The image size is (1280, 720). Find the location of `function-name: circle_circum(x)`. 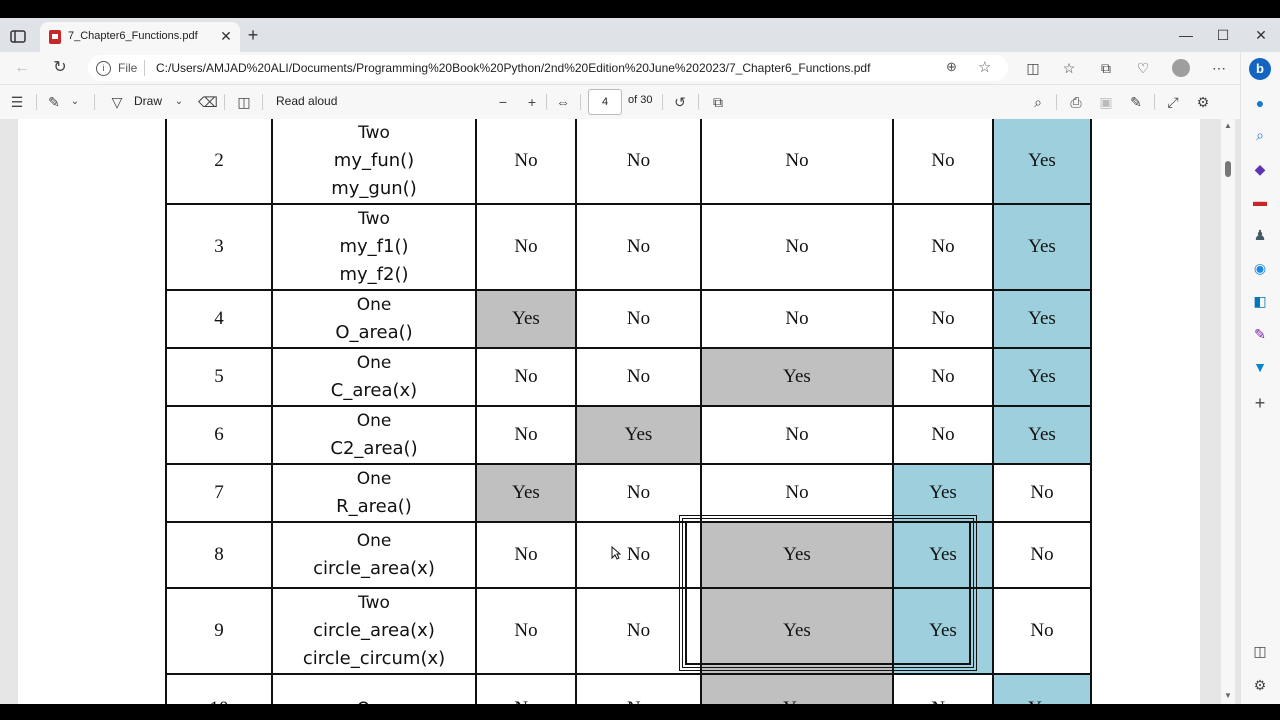

function-name: circle_circum(x) is located at coordinates (374, 658).